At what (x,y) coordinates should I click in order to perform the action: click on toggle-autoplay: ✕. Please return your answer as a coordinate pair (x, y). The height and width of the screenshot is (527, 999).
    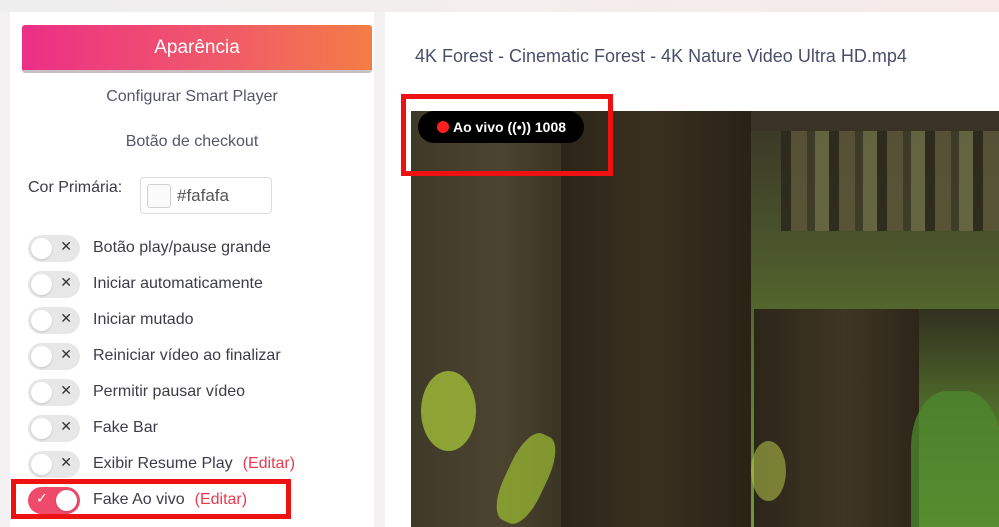
    Looking at the image, I should click on (54, 284).